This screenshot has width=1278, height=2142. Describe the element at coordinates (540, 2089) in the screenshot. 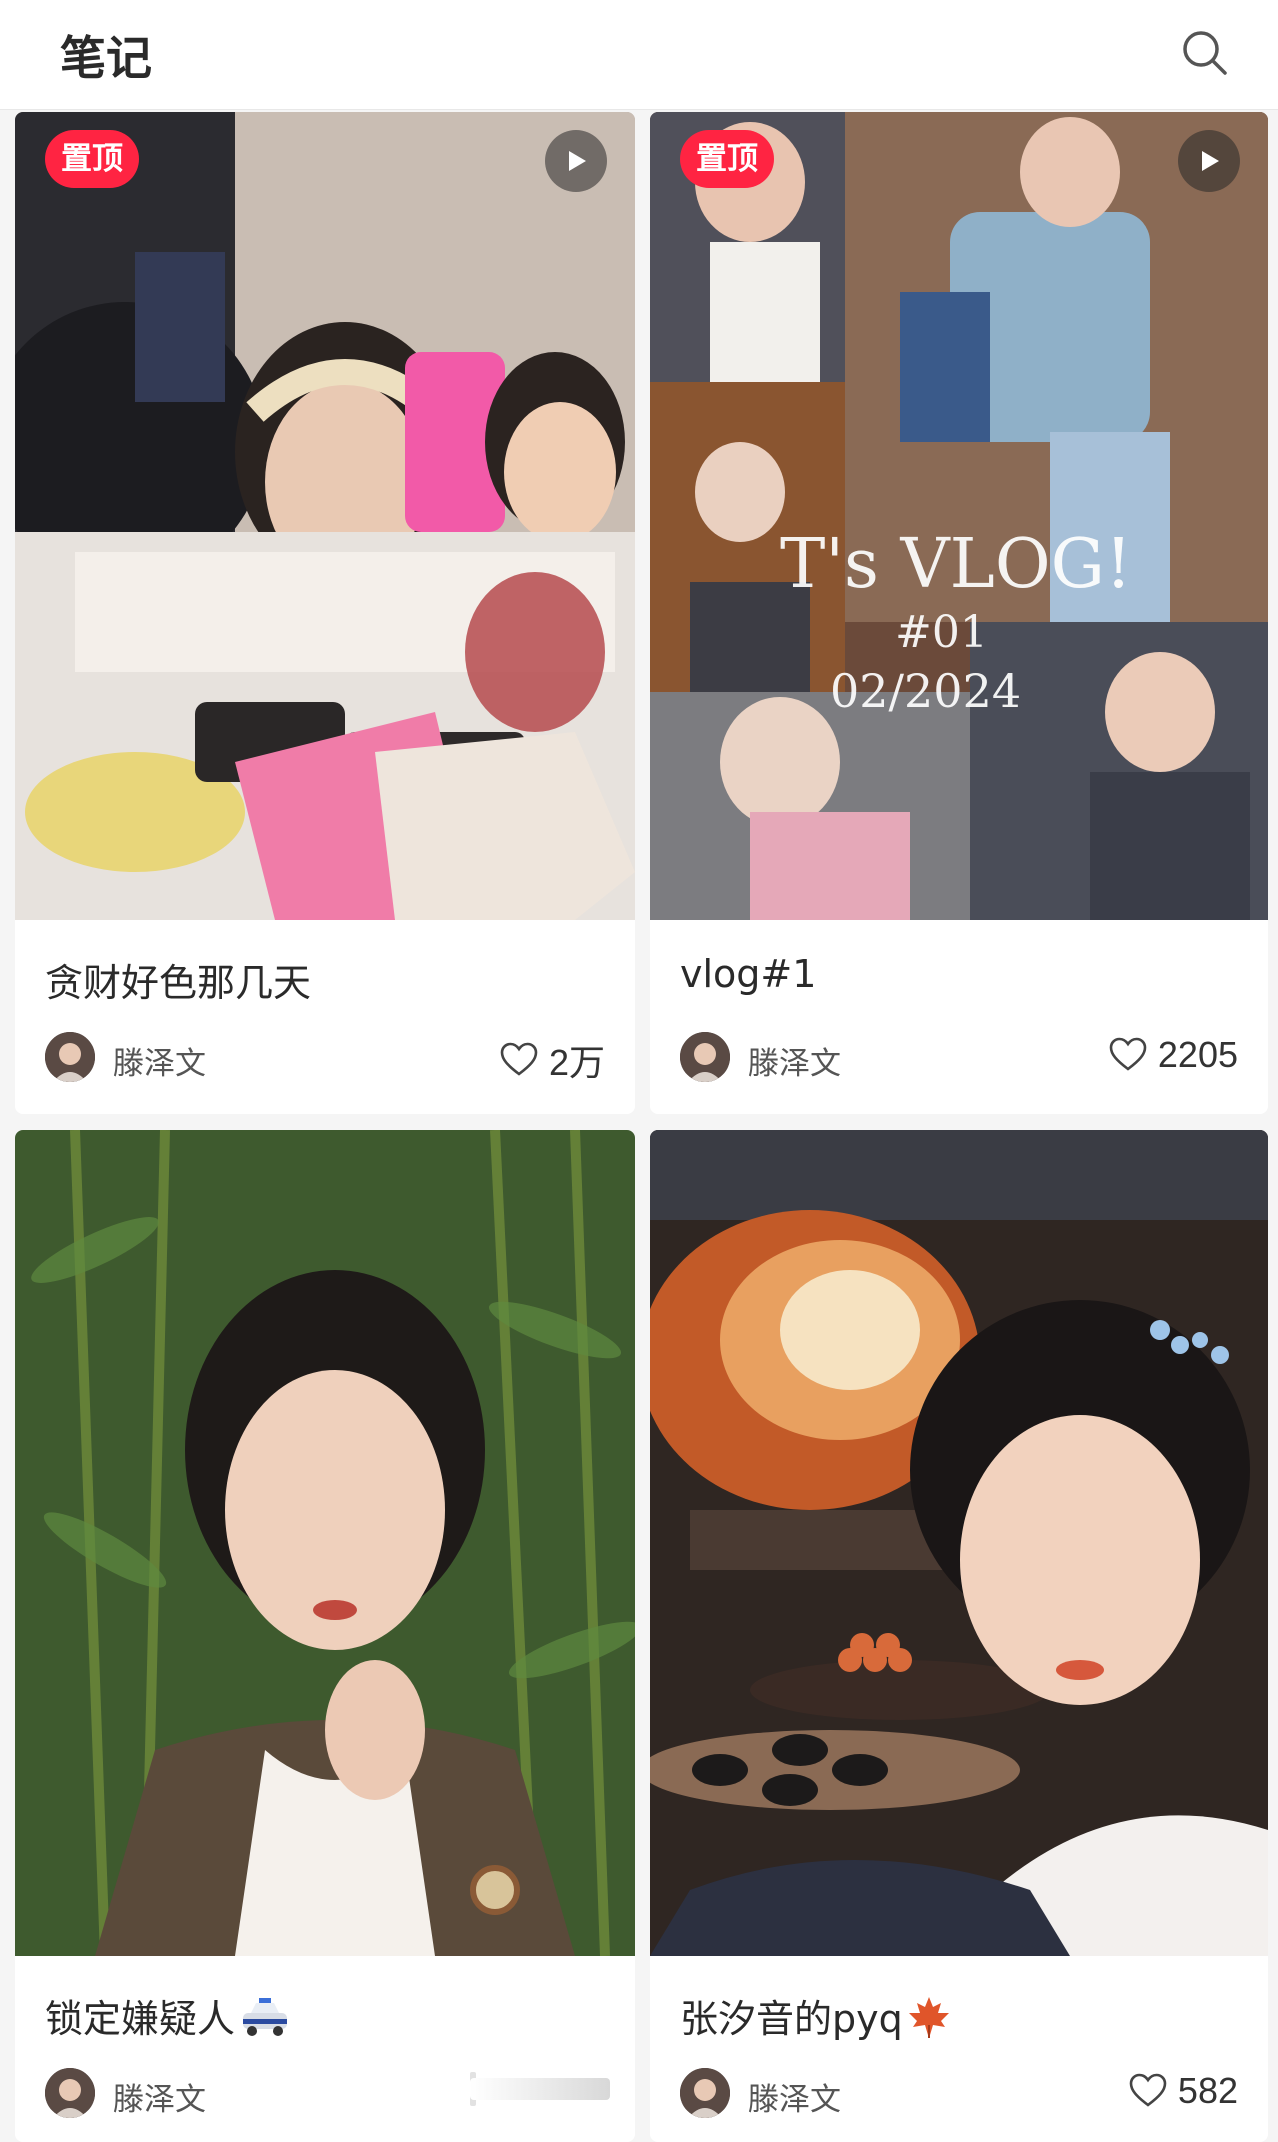

I see `likes-loading-placeholder` at that location.